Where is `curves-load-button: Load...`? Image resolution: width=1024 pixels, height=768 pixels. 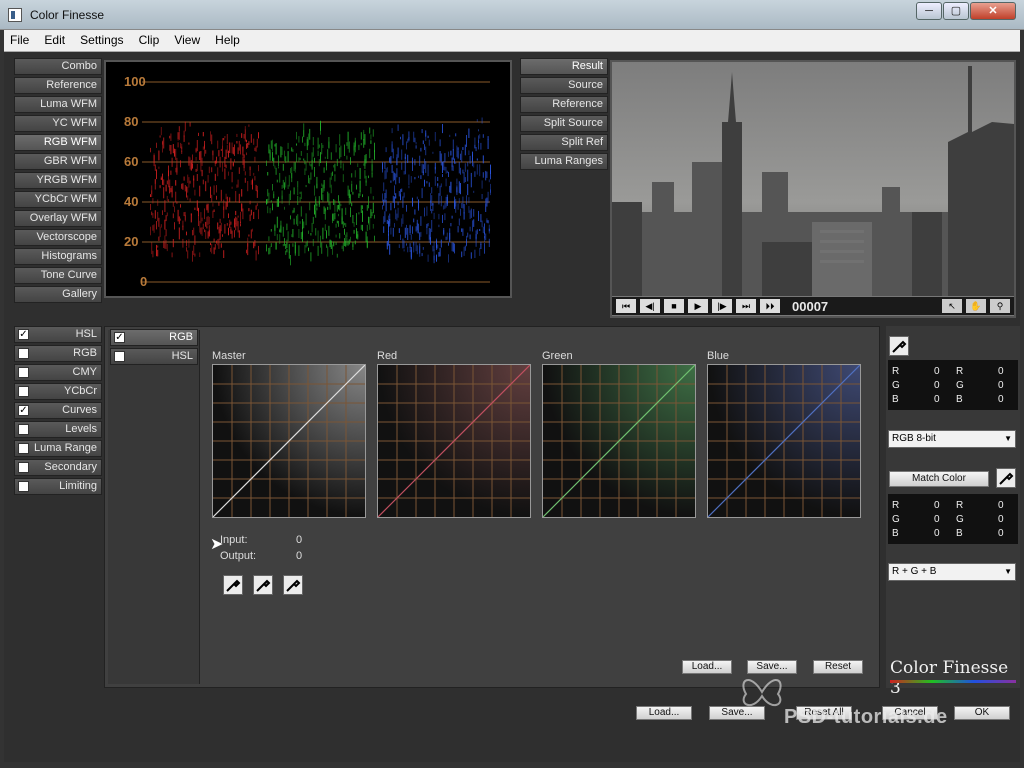
curves-load-button: Load... is located at coordinates (707, 667).